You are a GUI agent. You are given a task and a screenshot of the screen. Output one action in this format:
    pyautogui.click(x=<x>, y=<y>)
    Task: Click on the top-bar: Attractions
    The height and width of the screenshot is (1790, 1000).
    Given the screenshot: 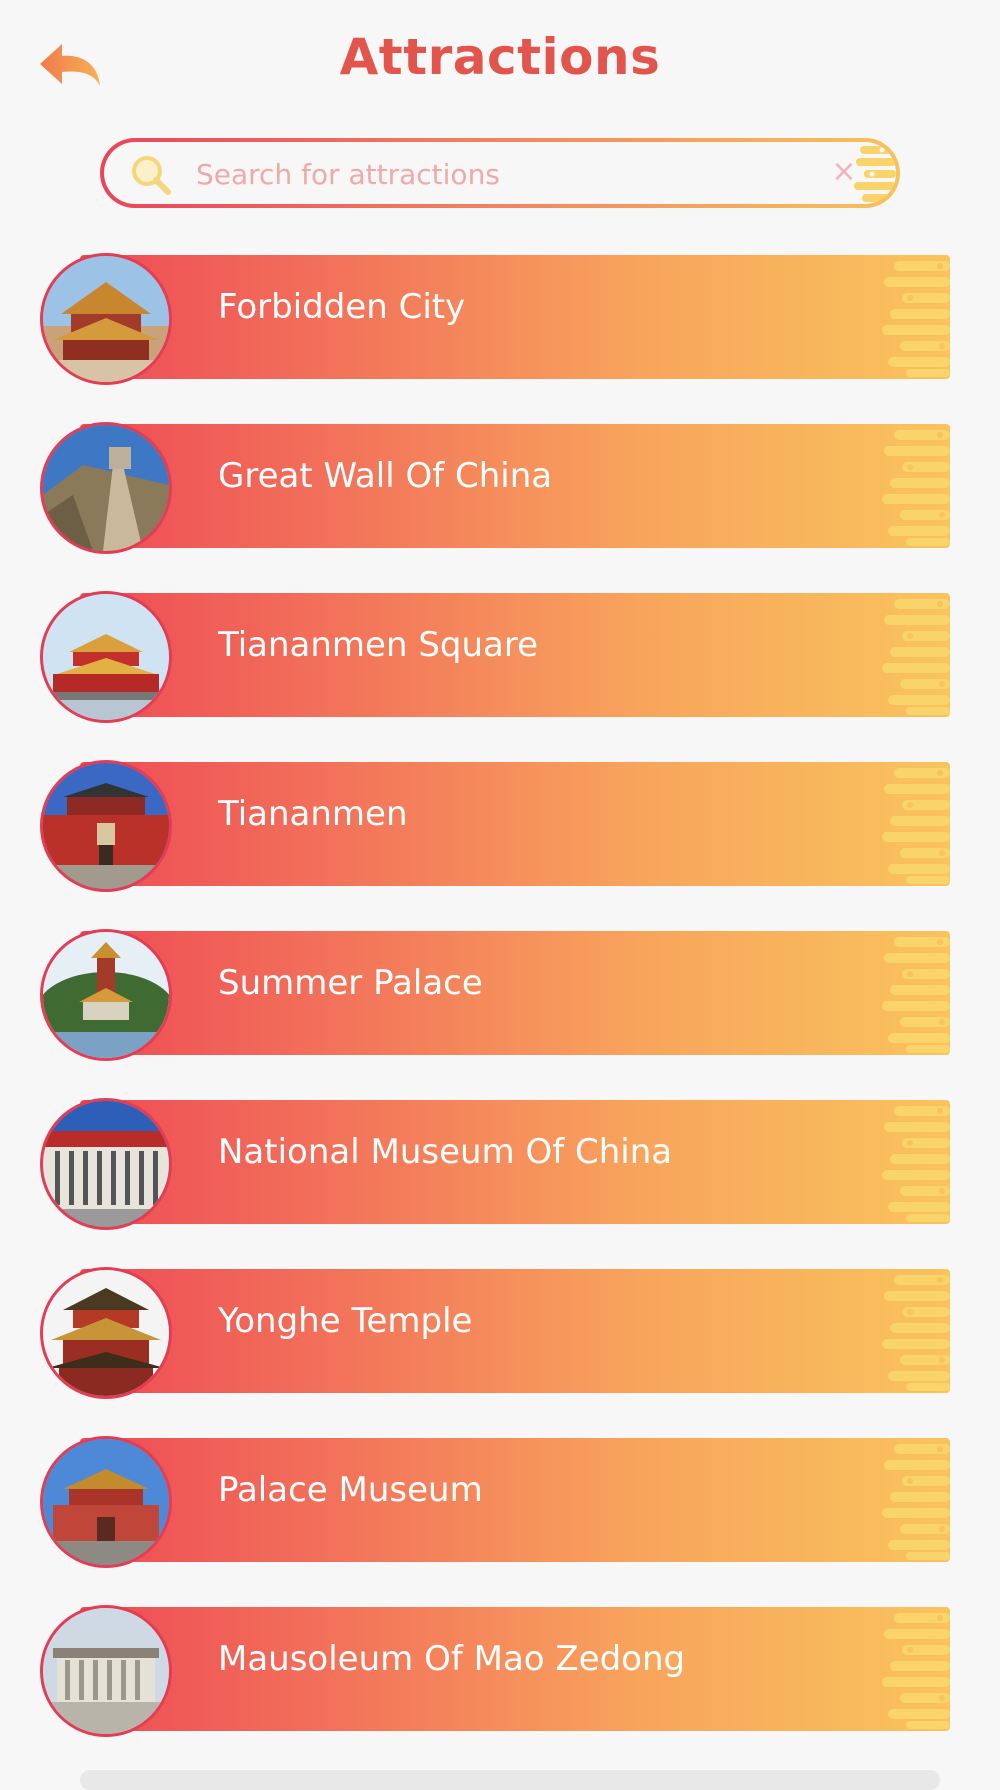 What is the action you would take?
    pyautogui.click(x=500, y=60)
    